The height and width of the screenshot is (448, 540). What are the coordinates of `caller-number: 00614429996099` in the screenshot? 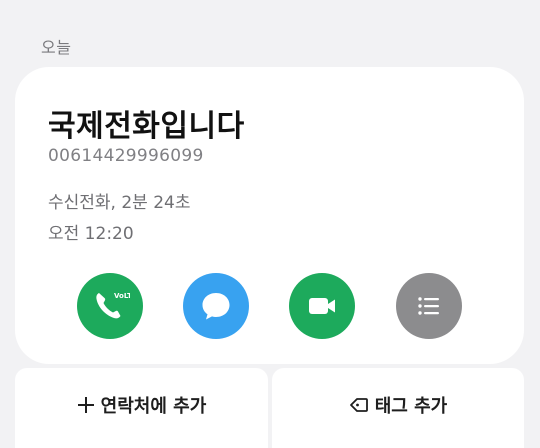 It's located at (126, 156).